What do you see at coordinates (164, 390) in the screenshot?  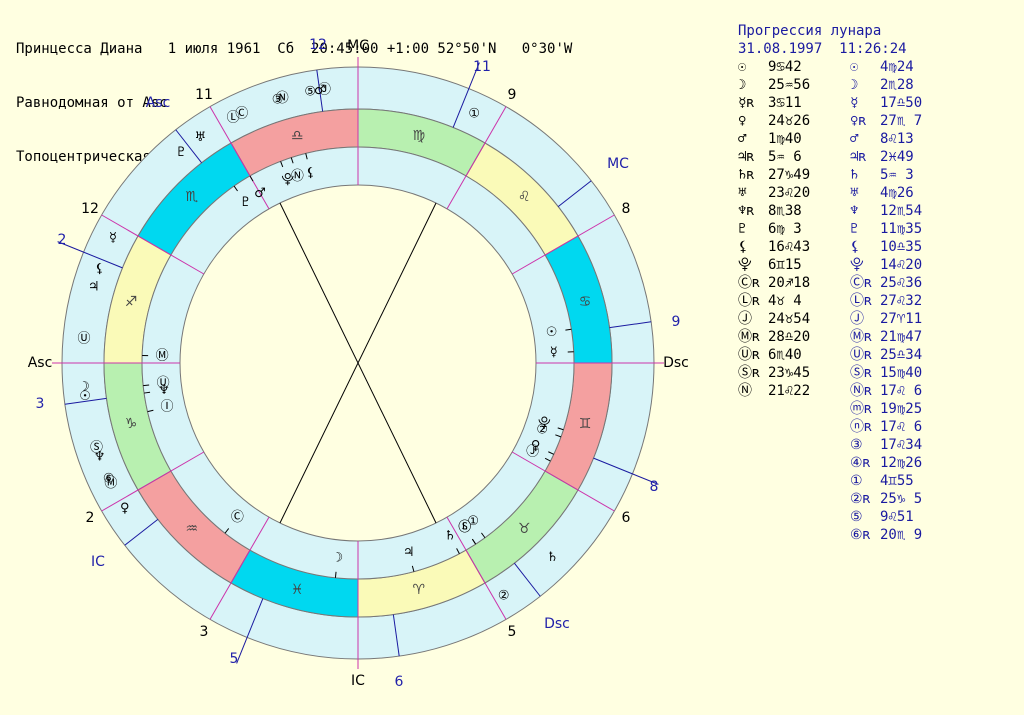 I see `natal-planet-glyph: ♆` at bounding box center [164, 390].